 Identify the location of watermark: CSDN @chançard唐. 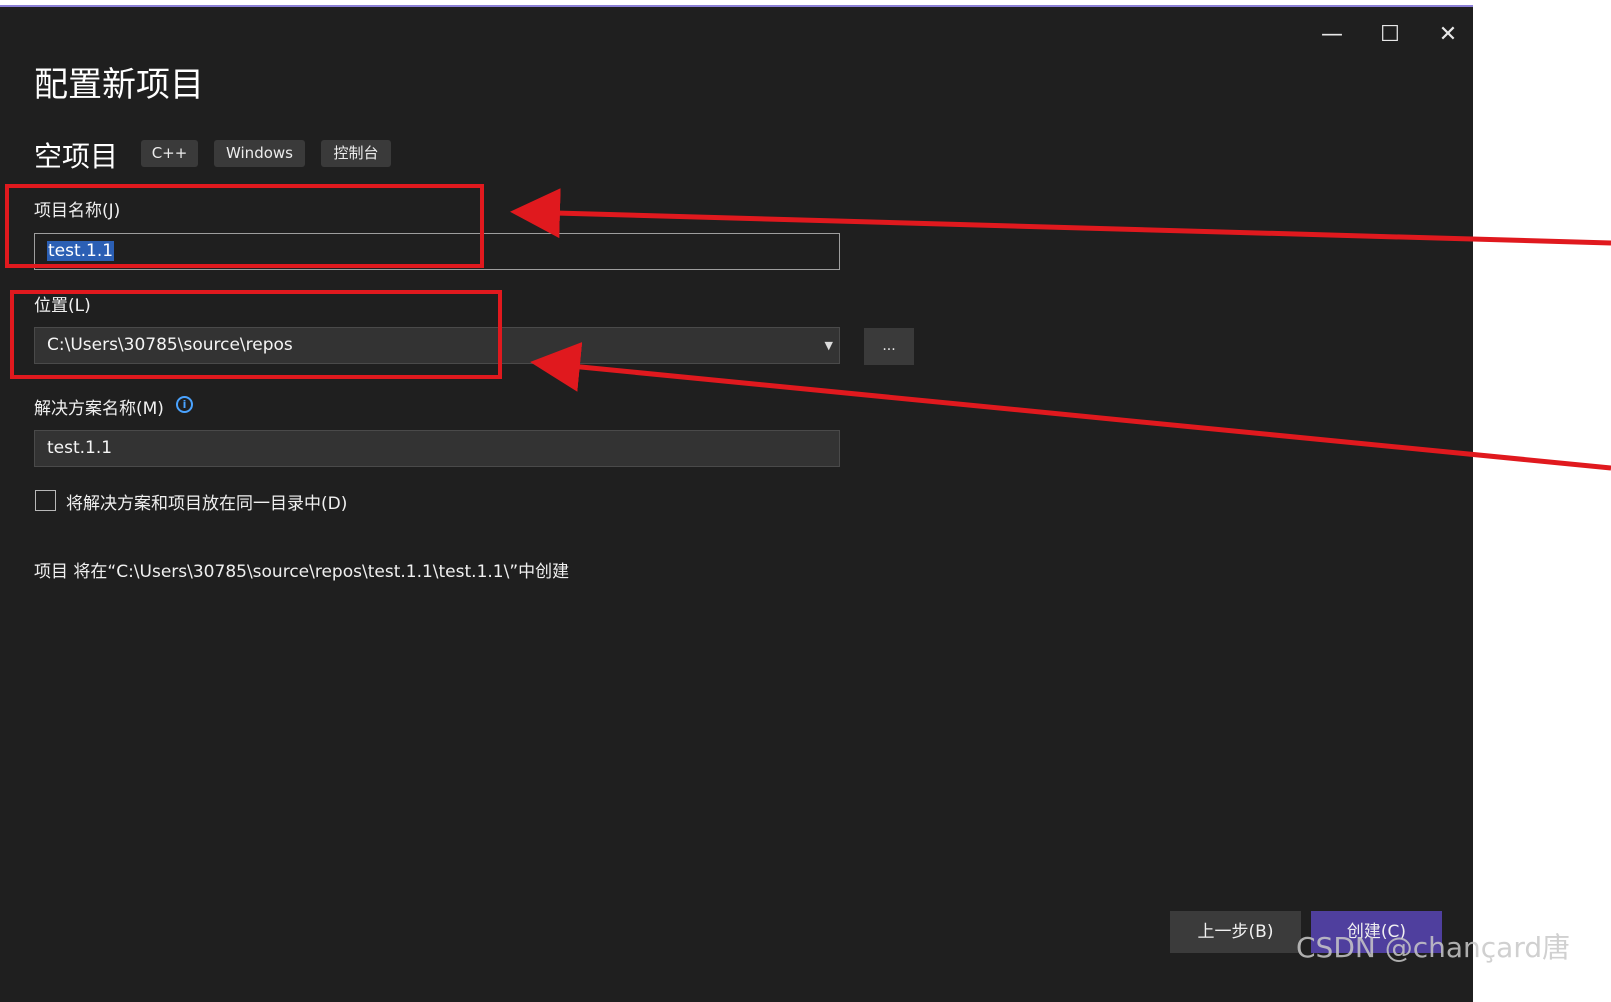
(1433, 947).